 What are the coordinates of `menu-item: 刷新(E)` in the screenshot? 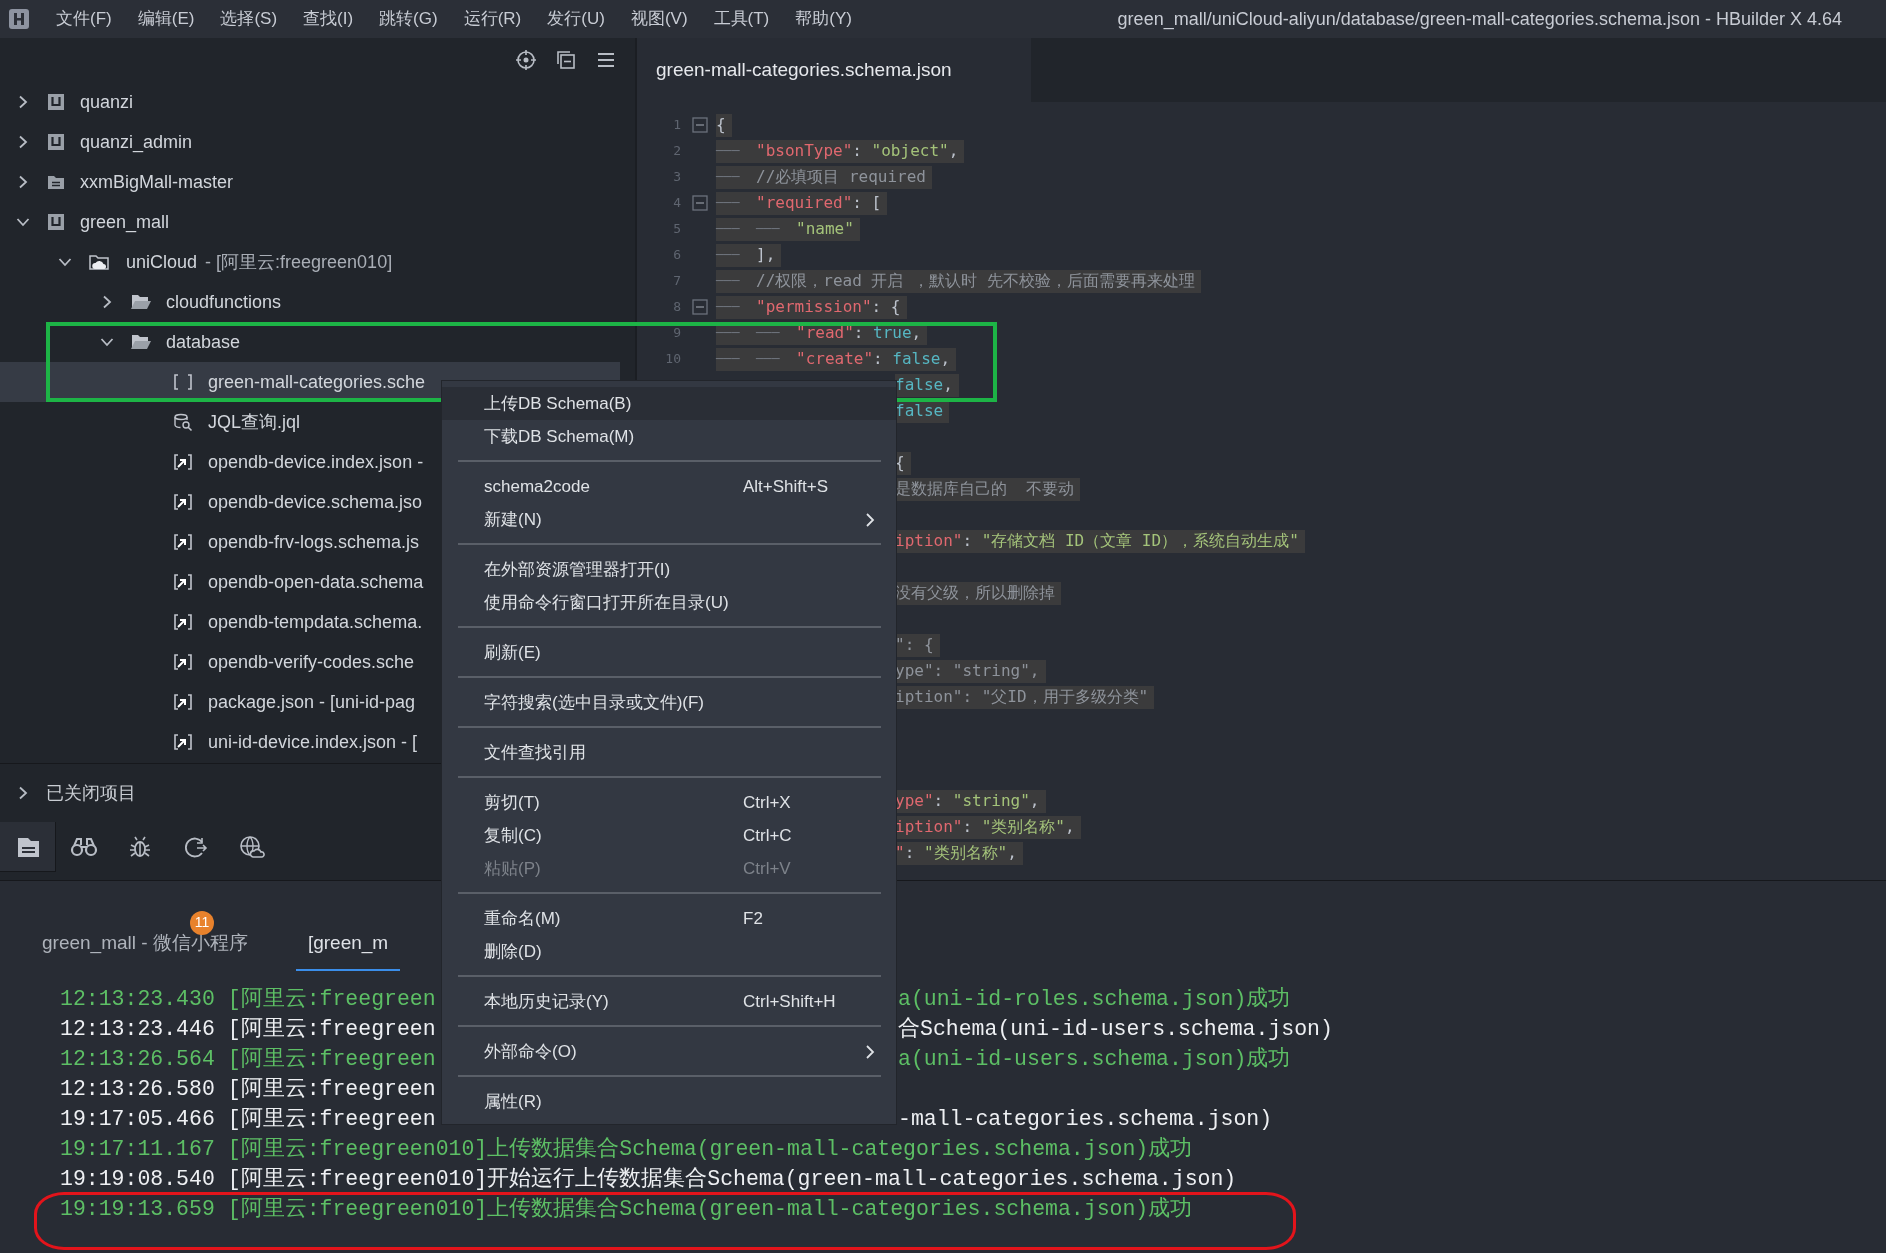 It's located at (669, 652).